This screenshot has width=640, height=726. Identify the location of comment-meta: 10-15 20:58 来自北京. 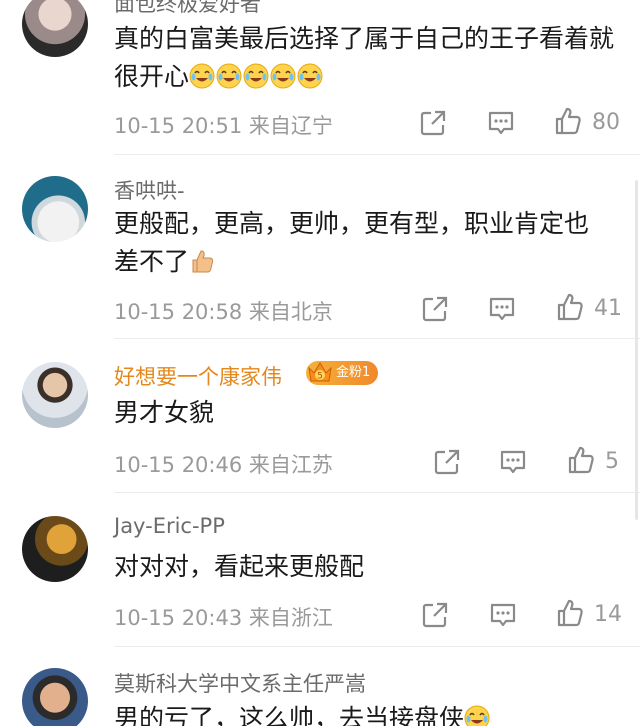
(223, 311).